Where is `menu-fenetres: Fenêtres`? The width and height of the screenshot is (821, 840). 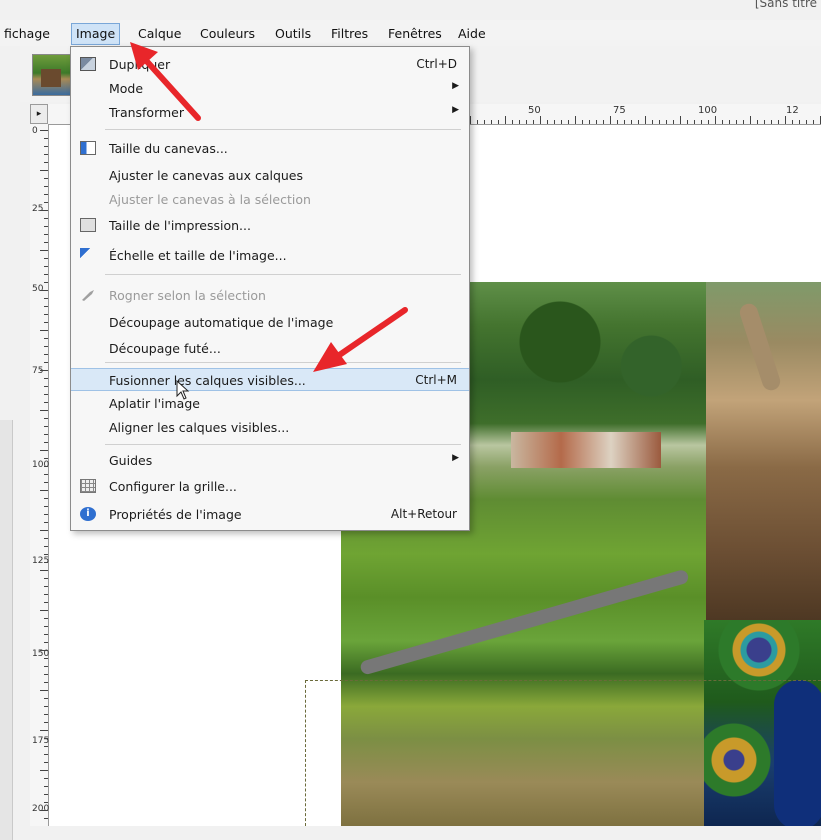
menu-fenetres: Fenêtres is located at coordinates (415, 34).